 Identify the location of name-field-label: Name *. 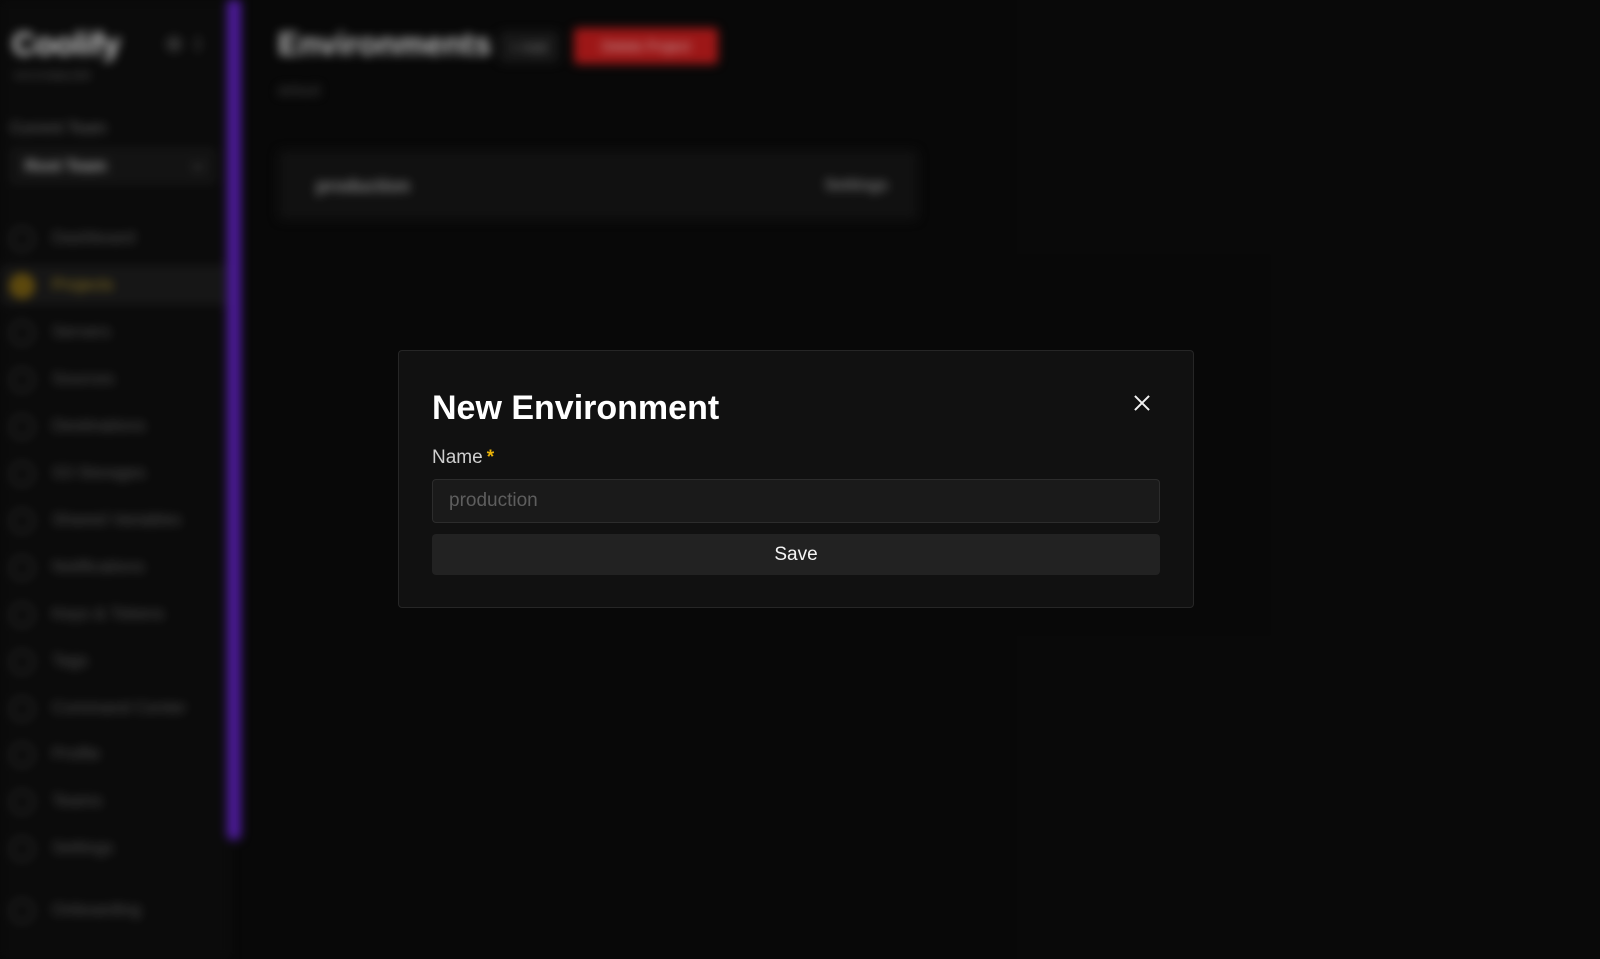
(463, 458).